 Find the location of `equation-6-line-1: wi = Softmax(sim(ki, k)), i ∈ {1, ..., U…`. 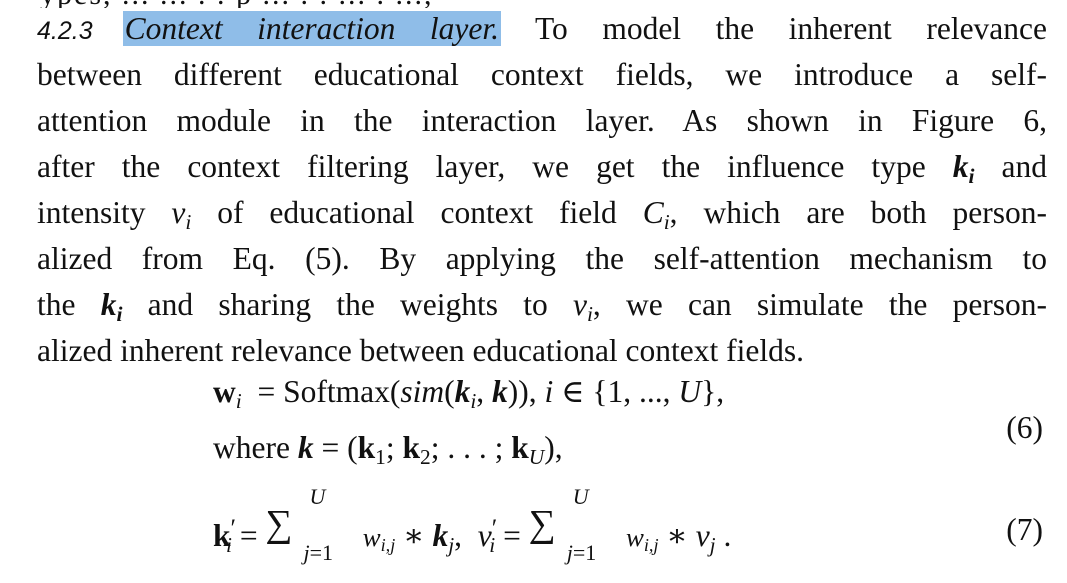

equation-6-line-1: wi = Softmax(sim(ki, k)), i ∈ {1, ..., U… is located at coordinates (469, 393).